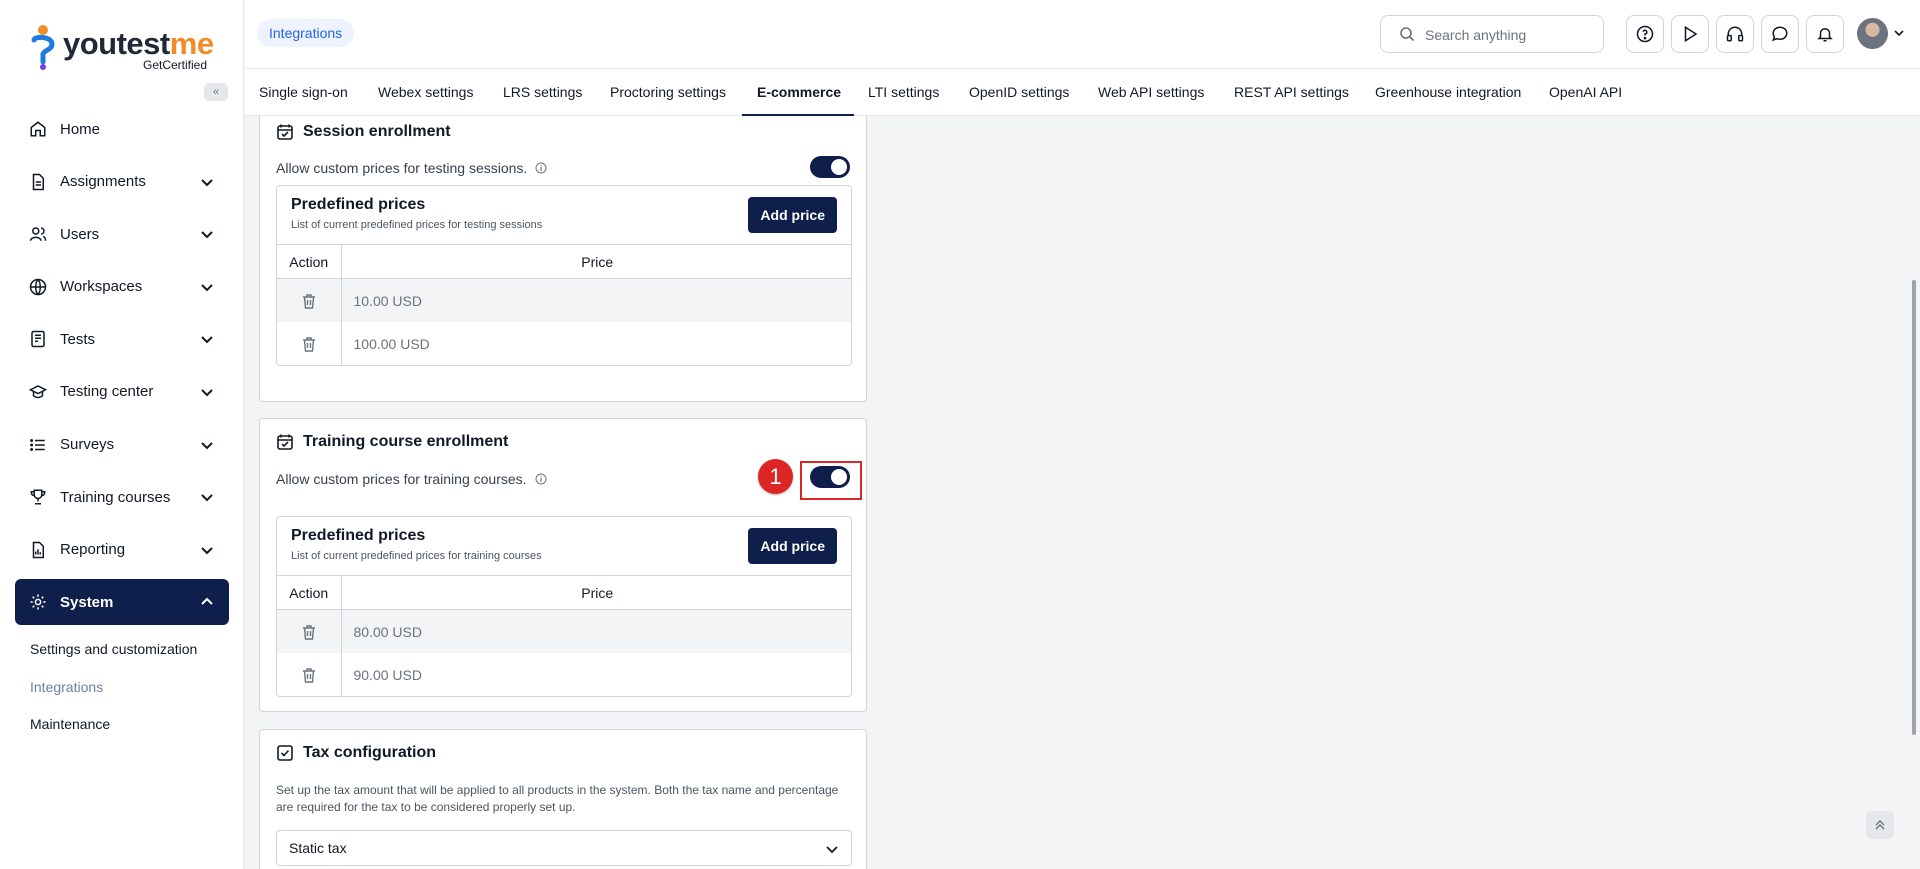  Describe the element at coordinates (122, 445) in the screenshot. I see `sidebar-item-surveys: Surveys` at that location.